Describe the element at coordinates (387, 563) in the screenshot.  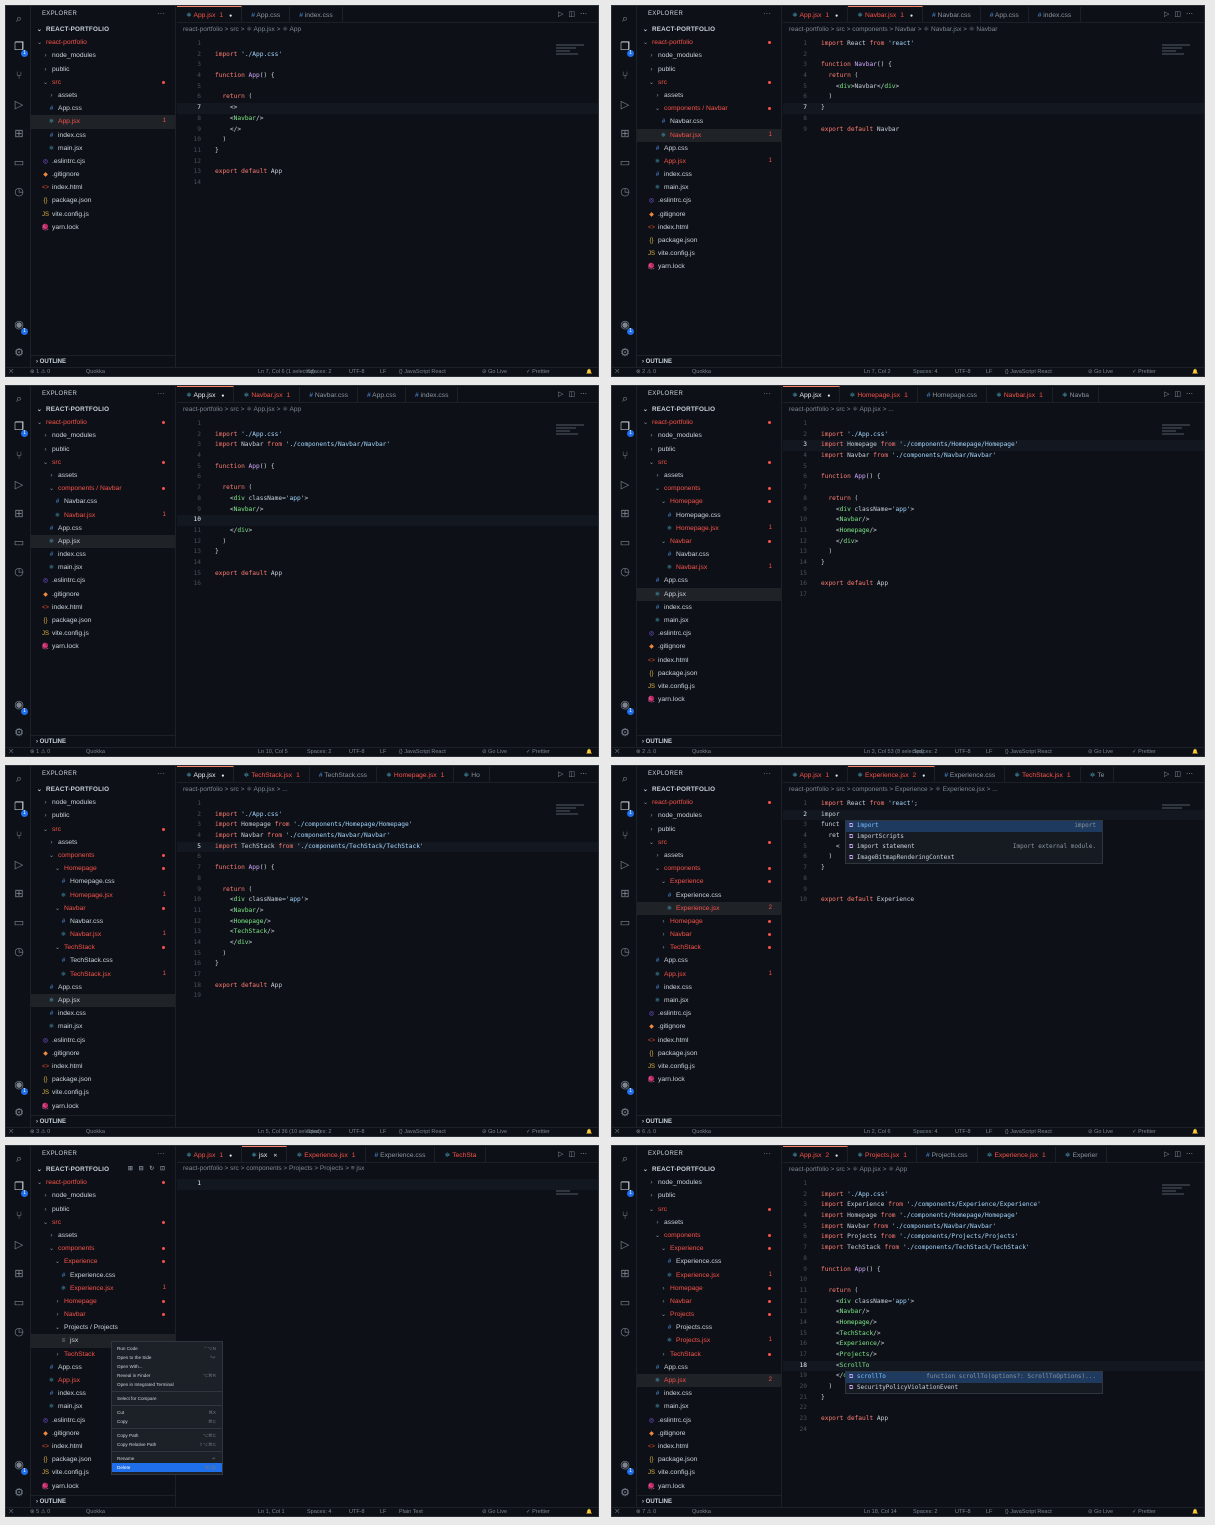
I see `code-line: 14` at that location.